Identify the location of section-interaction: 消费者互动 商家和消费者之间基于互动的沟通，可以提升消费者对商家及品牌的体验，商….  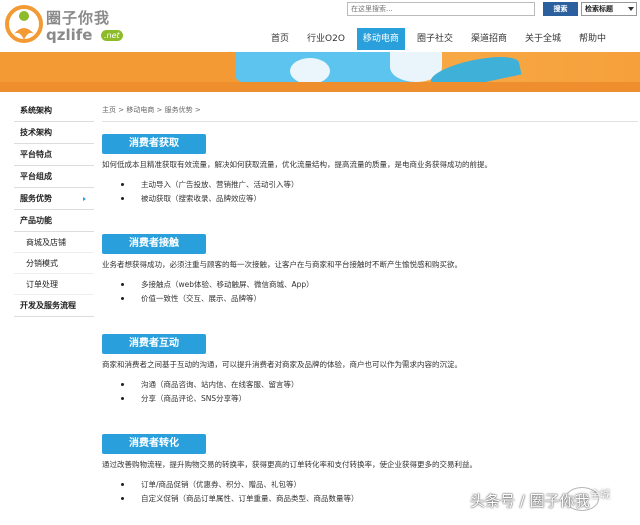
(282, 370).